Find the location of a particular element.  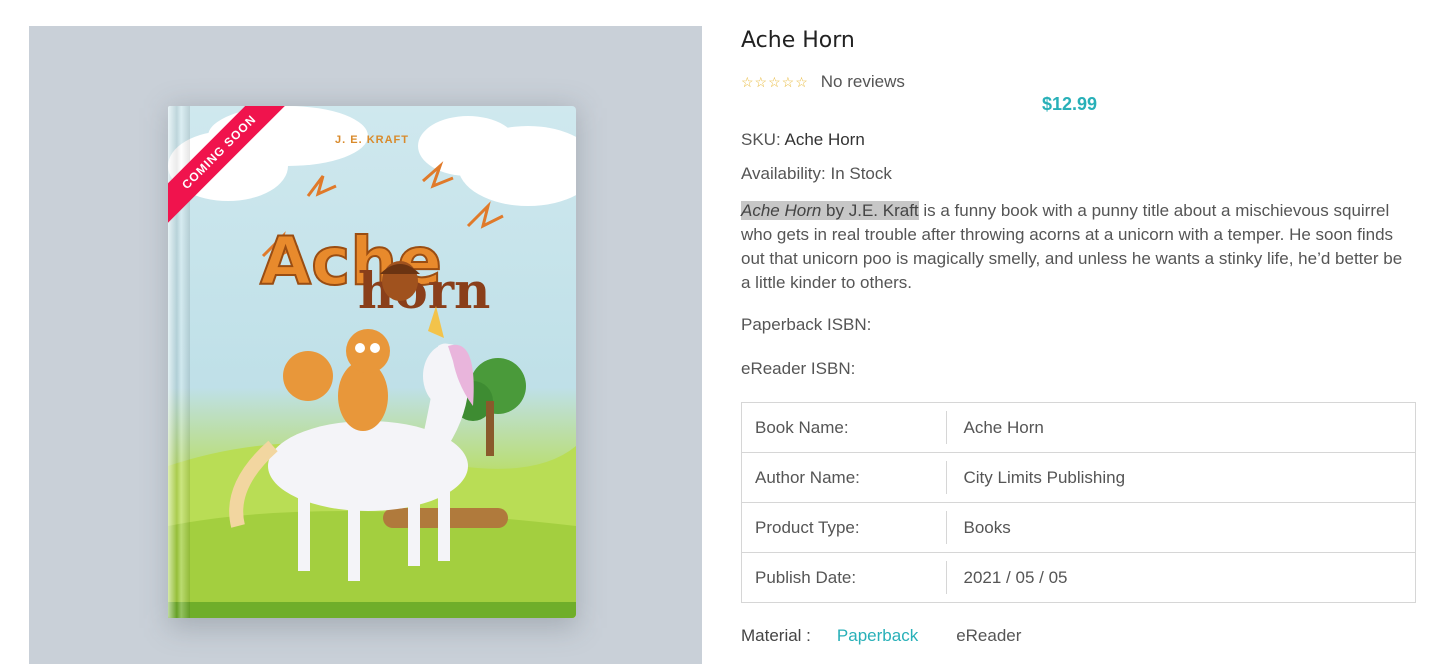

material-option-paperback: Paperback is located at coordinates (877, 636).